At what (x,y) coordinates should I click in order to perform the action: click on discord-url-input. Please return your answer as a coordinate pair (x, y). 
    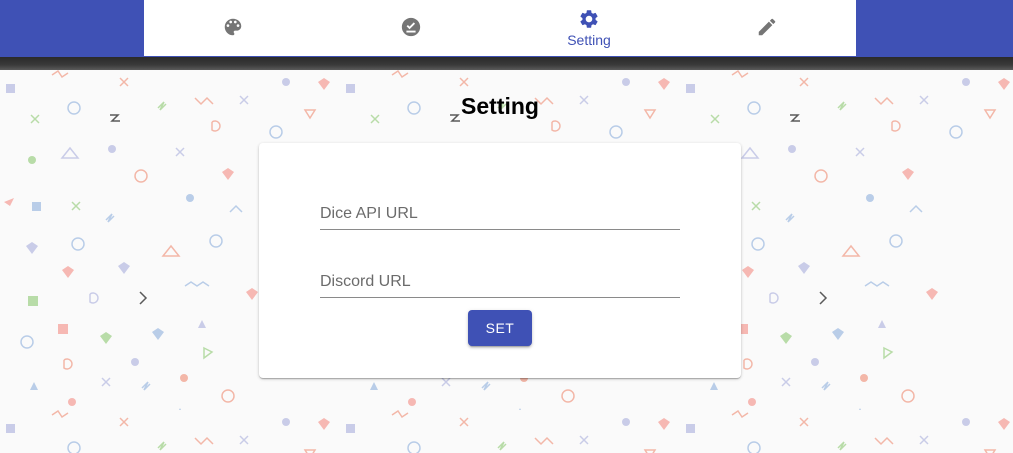
    Looking at the image, I should click on (500, 282).